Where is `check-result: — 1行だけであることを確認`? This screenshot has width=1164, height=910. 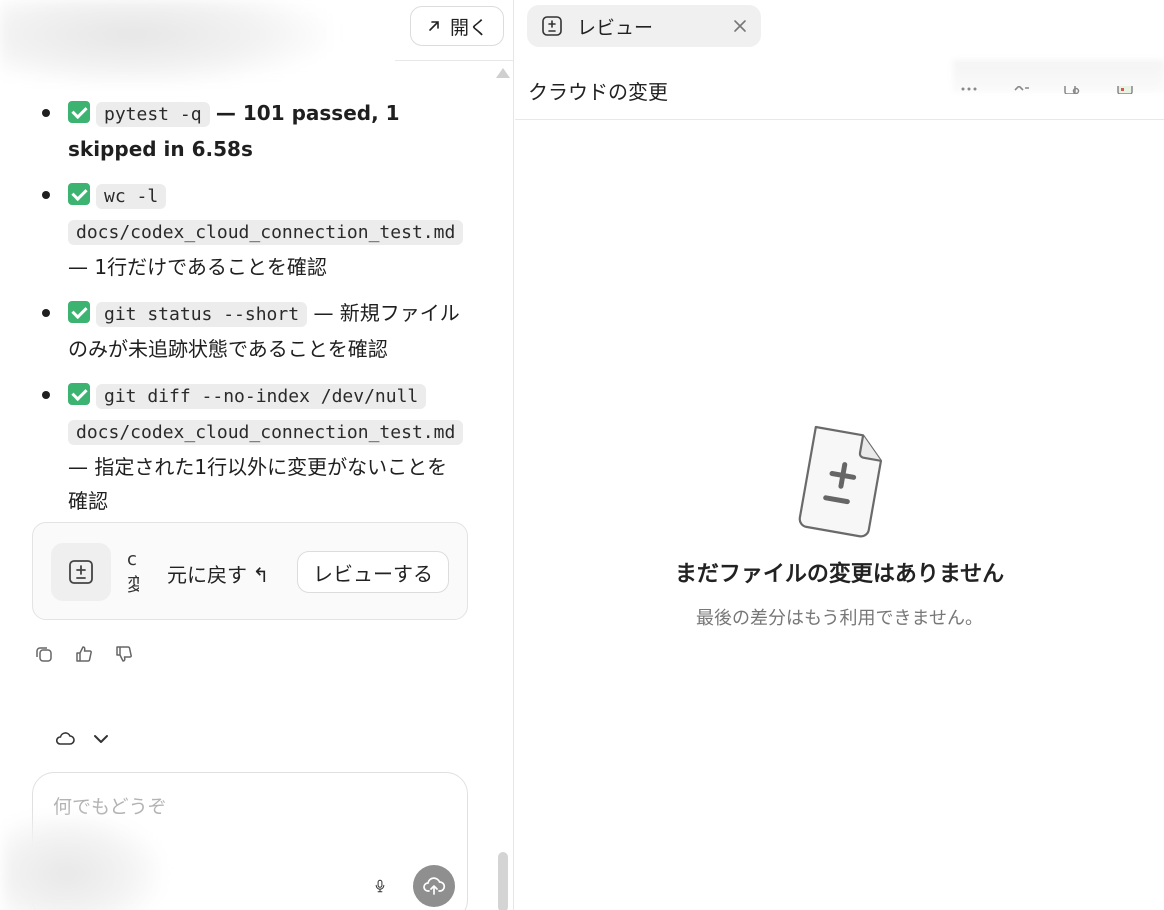 check-result: — 1行だけであることを確認 is located at coordinates (197, 267).